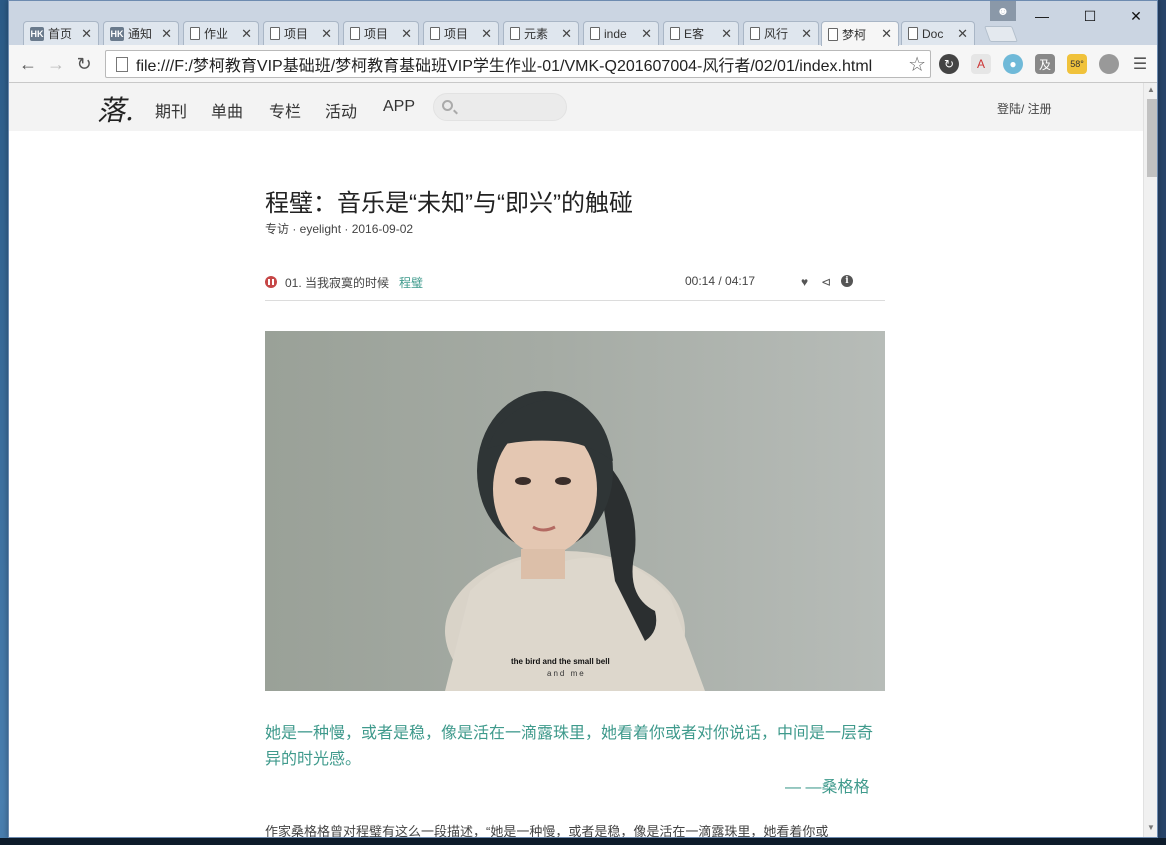 This screenshot has width=1166, height=845. I want to click on tab-5: 项目 ✕, so click(461, 33).